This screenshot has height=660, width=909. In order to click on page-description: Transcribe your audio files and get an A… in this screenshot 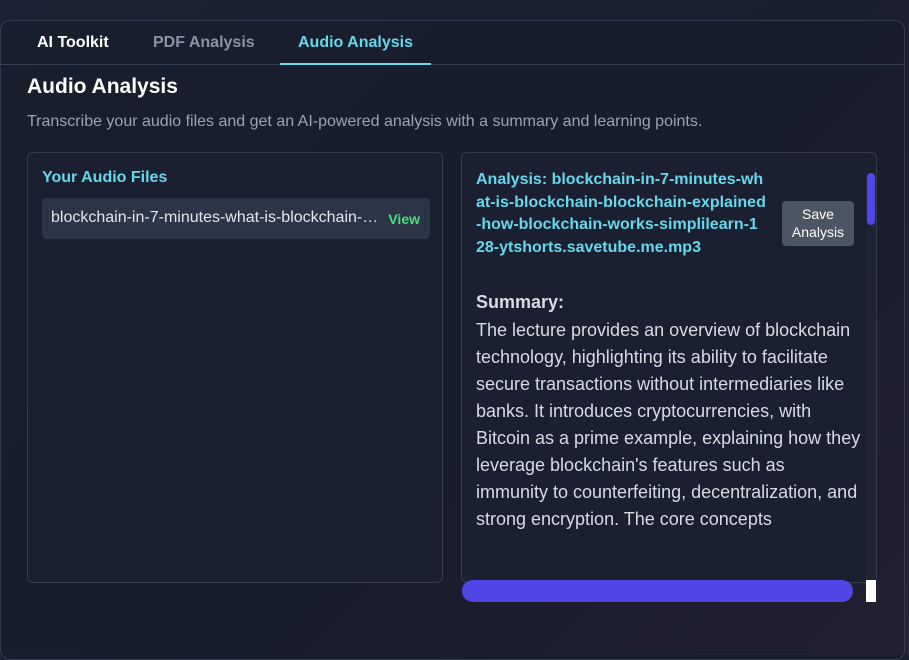, I will do `click(365, 121)`.